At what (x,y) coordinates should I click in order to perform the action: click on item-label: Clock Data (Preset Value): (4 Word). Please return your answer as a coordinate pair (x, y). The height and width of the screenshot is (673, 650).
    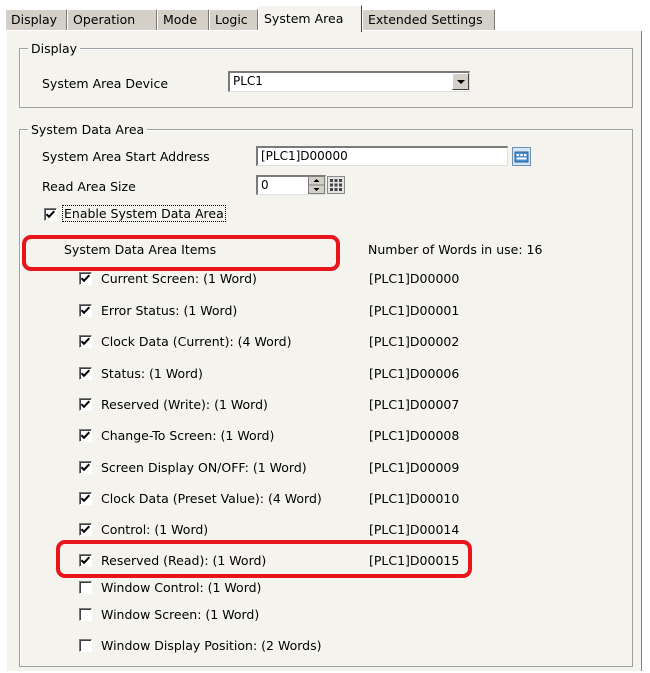
    Looking at the image, I should click on (211, 498).